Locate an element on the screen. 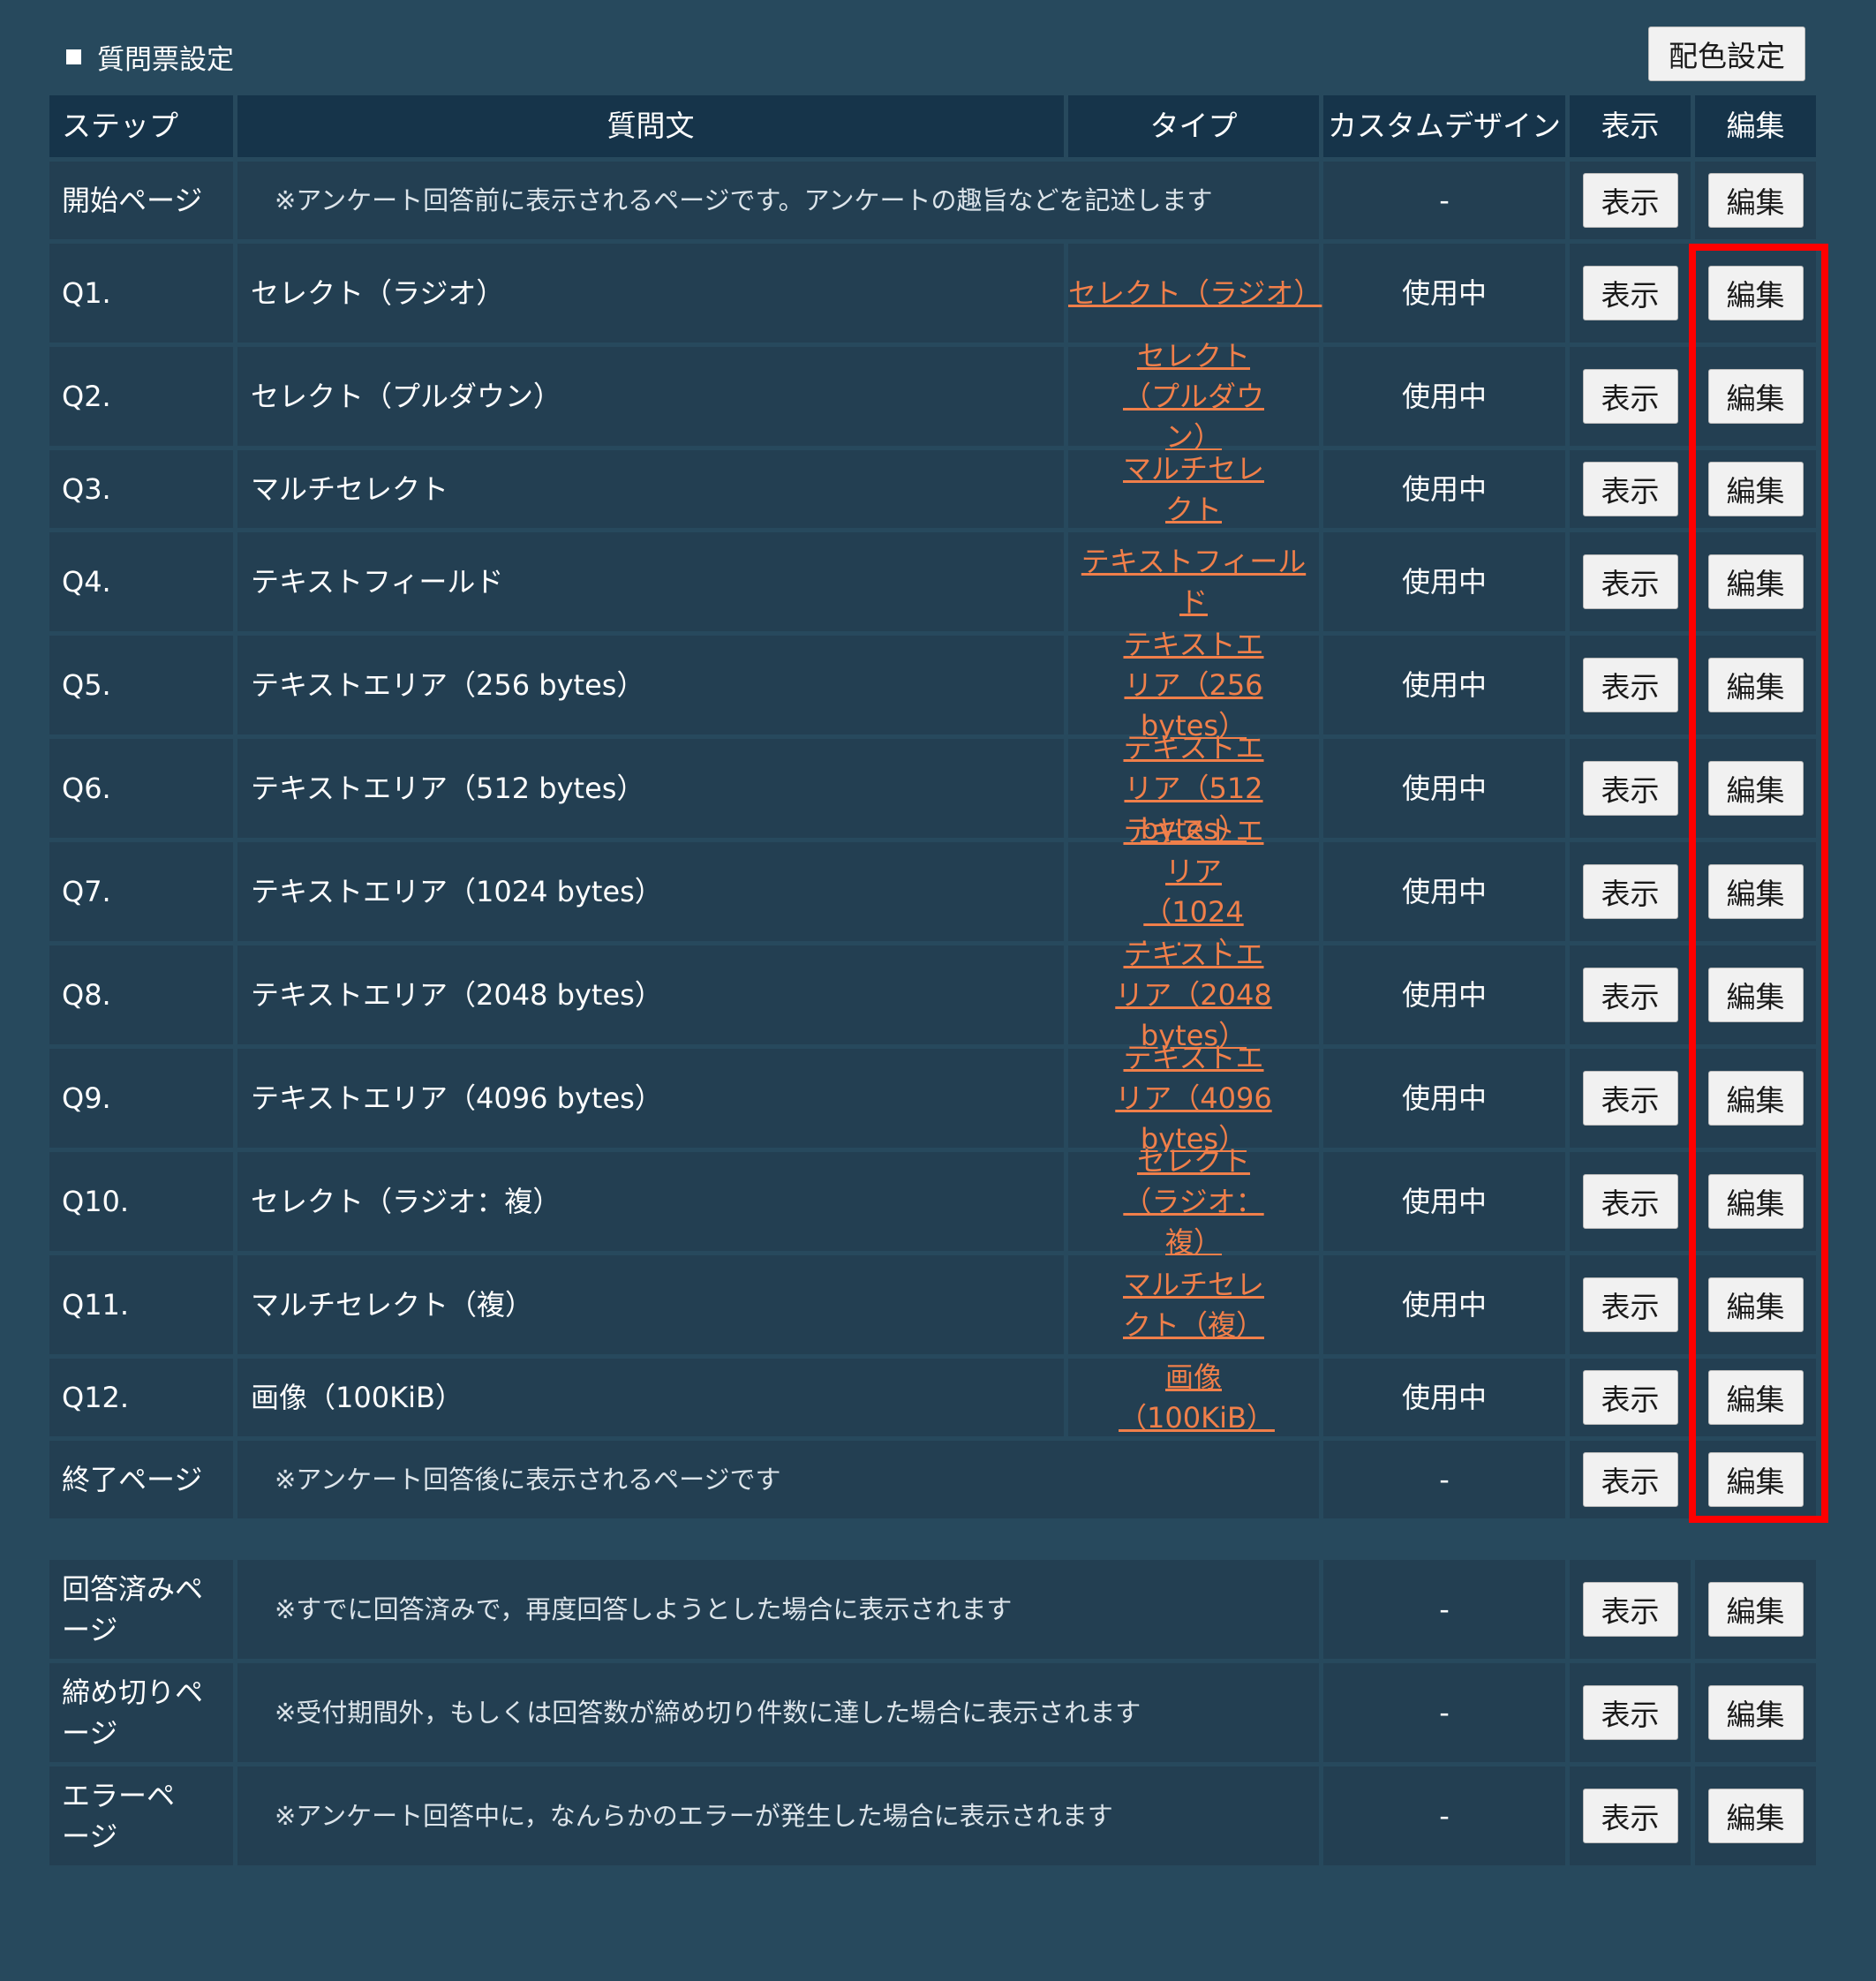  page-description: ※受付期間外，もしくは回答数が締め切り件数に達した場合に表示されます is located at coordinates (708, 1713).